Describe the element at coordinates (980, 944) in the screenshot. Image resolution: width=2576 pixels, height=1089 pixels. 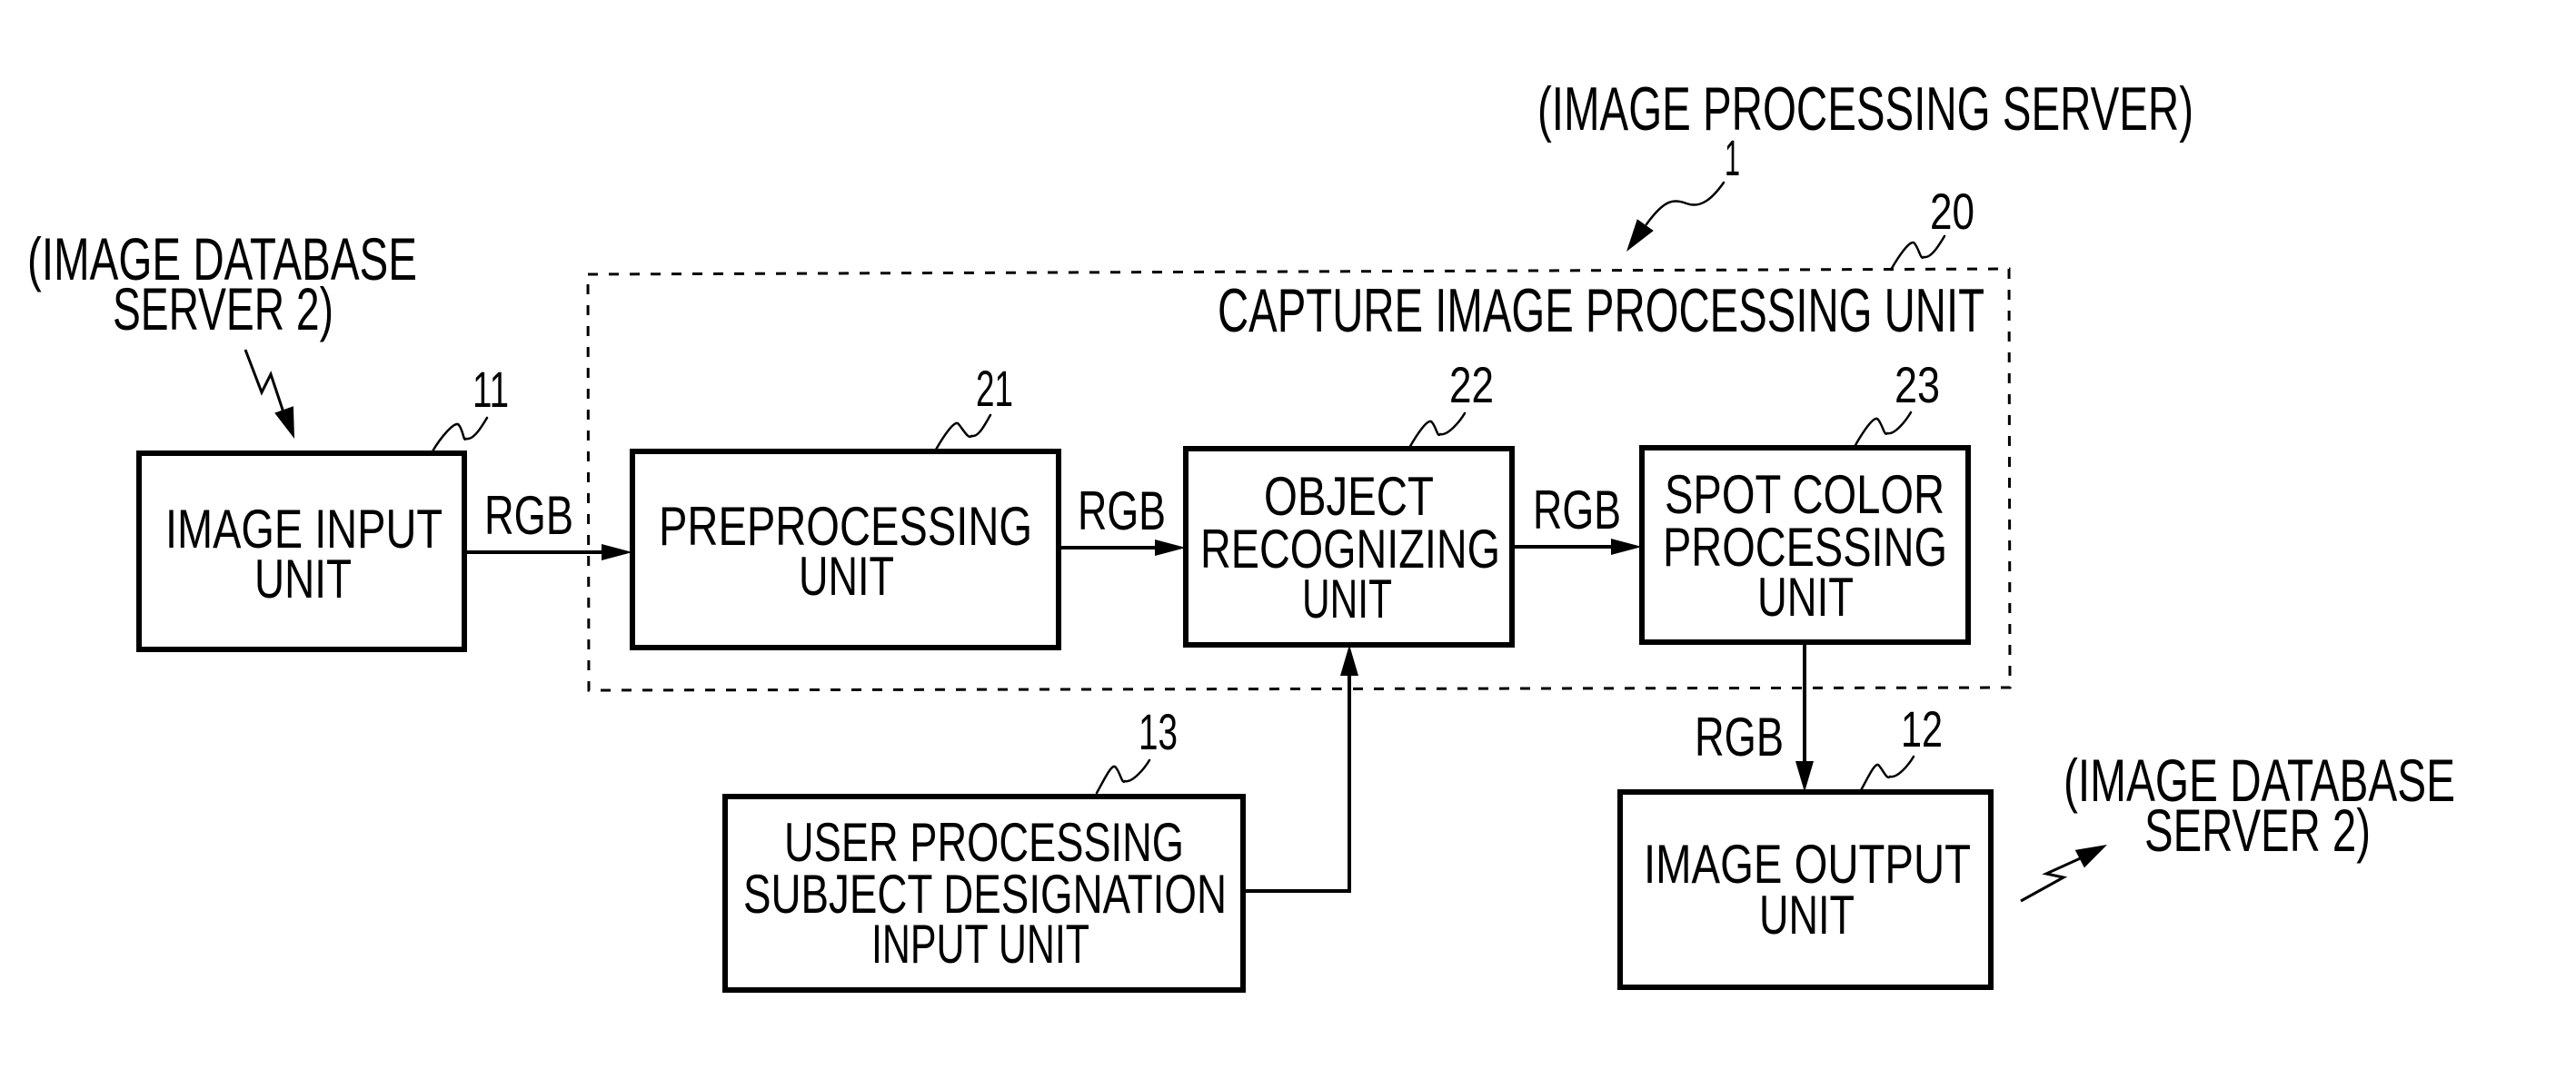
I see `user-processing-subject-designation-input-unit-label-line: INPUT UNIT` at that location.